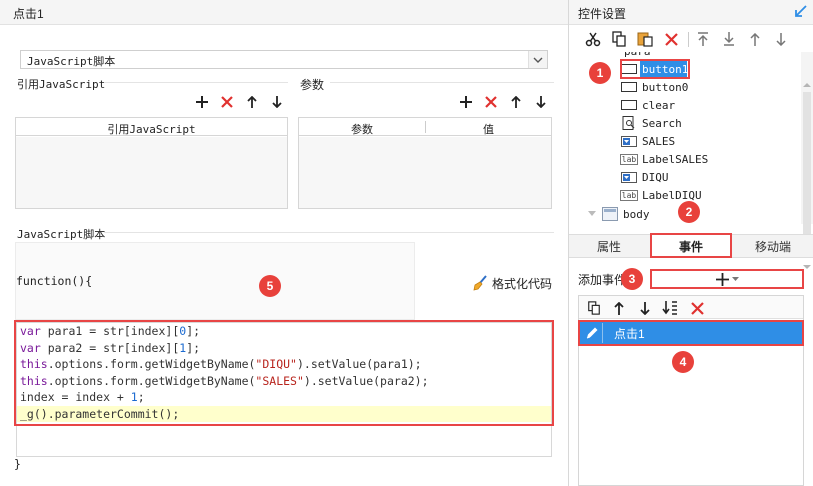 The height and width of the screenshot is (486, 813). Describe the element at coordinates (610, 214) in the screenshot. I see `form-icon` at that location.